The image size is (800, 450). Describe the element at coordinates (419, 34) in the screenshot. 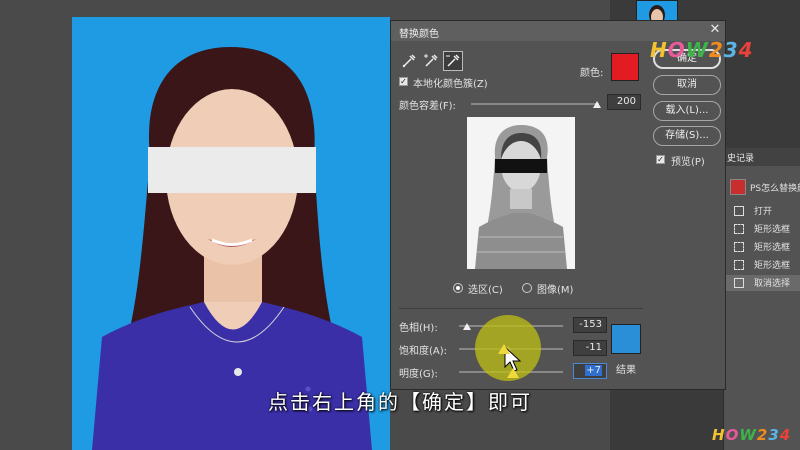

I see `dialog-title: 替换颜色` at that location.